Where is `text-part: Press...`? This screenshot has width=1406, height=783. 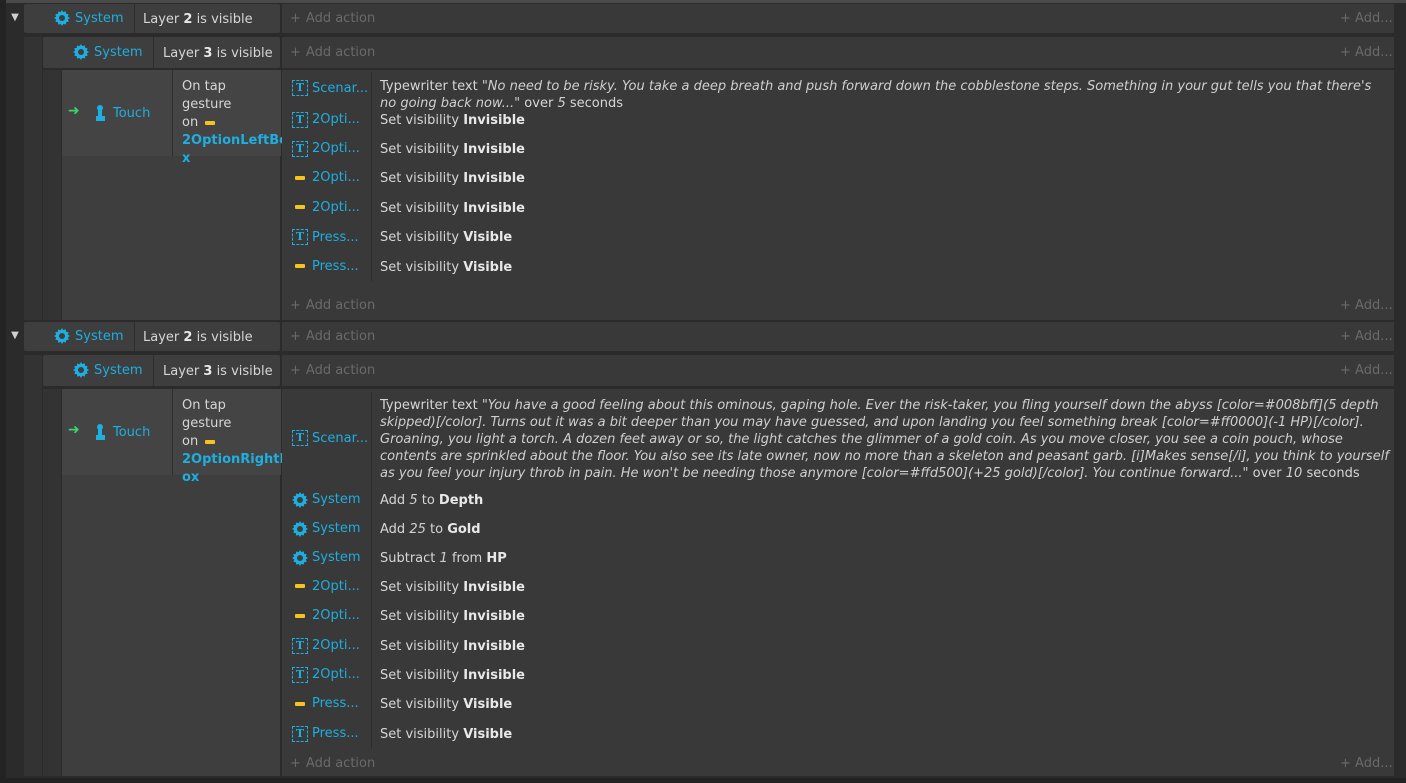 text-part: Press... is located at coordinates (335, 733).